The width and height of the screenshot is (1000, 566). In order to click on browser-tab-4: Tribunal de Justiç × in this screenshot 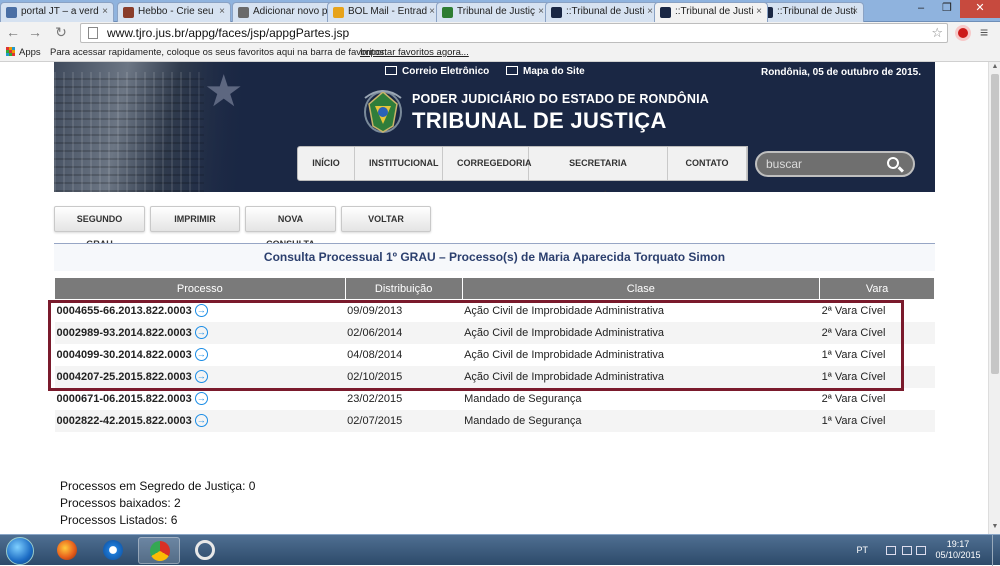, I will do `click(493, 12)`.